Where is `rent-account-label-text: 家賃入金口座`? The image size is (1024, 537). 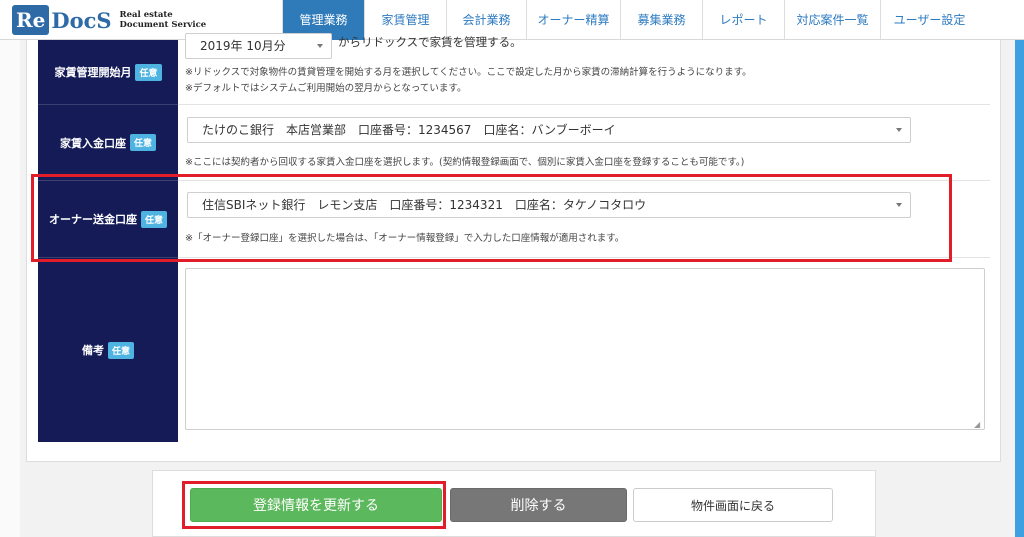 rent-account-label-text: 家賃入金口座 is located at coordinates (92, 143).